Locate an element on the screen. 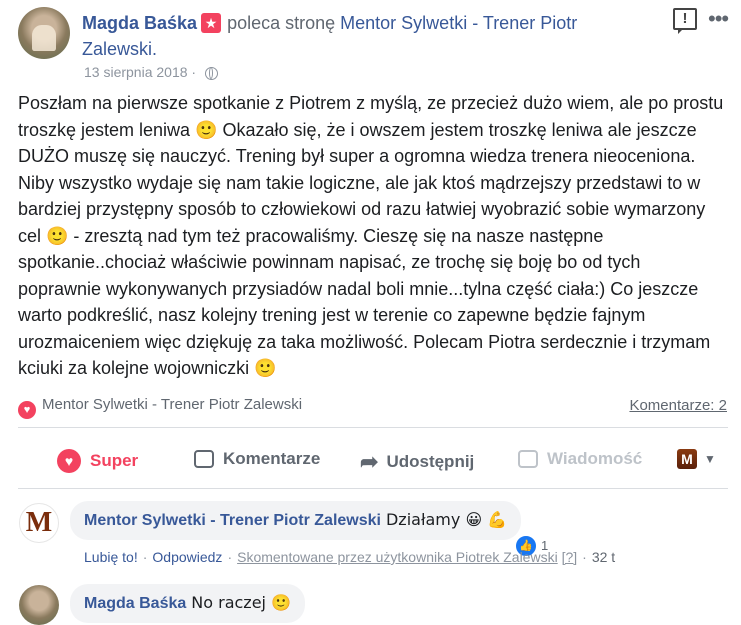 This screenshot has height=625, width=741. message-label: Wiadomość is located at coordinates (595, 458).